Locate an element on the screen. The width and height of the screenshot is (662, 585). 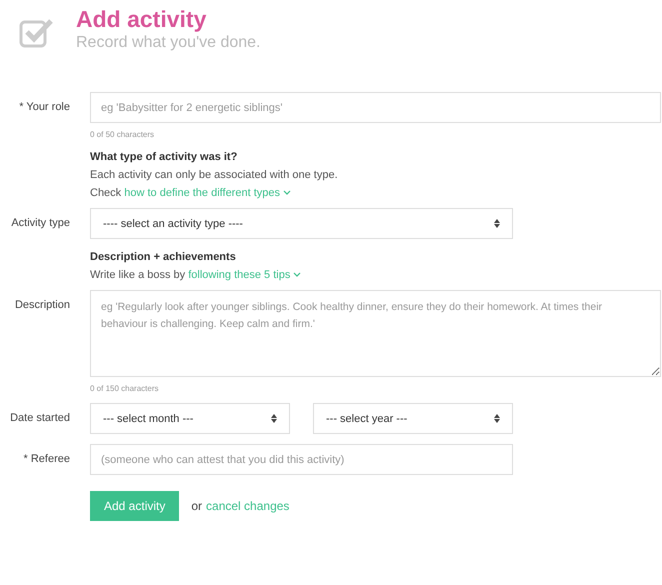
help-link: how to define the different types is located at coordinates (207, 193).